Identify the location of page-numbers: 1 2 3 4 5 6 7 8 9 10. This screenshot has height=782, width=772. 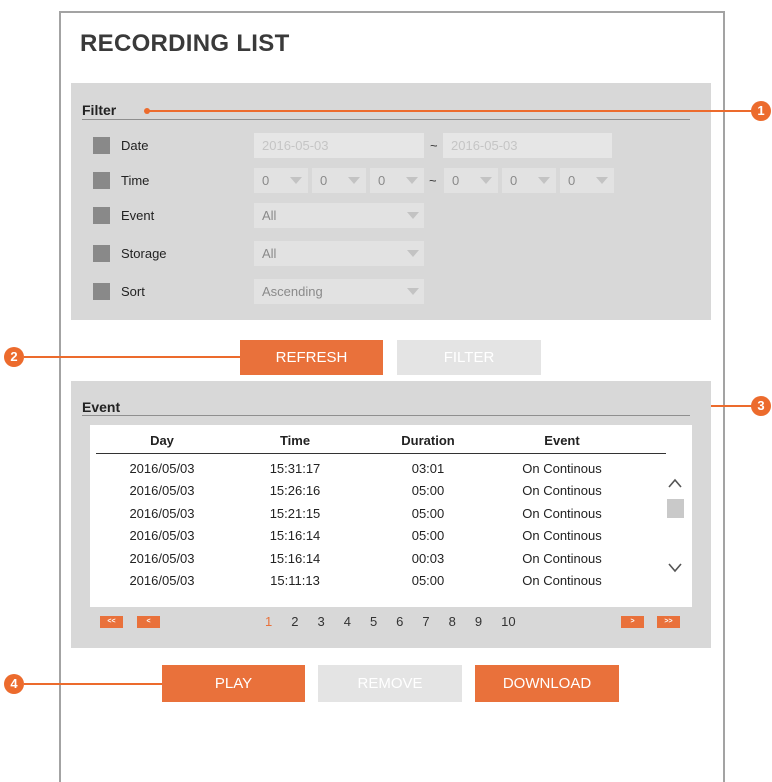
(390, 622).